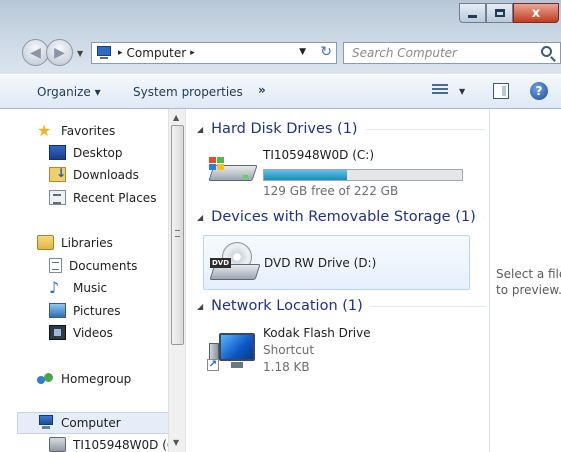 This screenshot has height=452, width=561. I want to click on nav-documents: Documents, so click(93, 265).